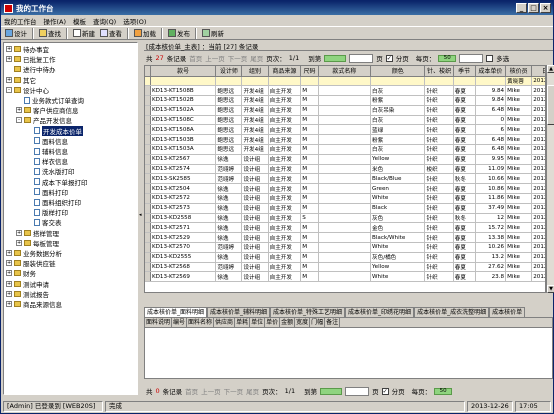 Image resolution: width=554 pixels, height=414 pixels. I want to click on detail-goto-page-input, so click(331, 391).